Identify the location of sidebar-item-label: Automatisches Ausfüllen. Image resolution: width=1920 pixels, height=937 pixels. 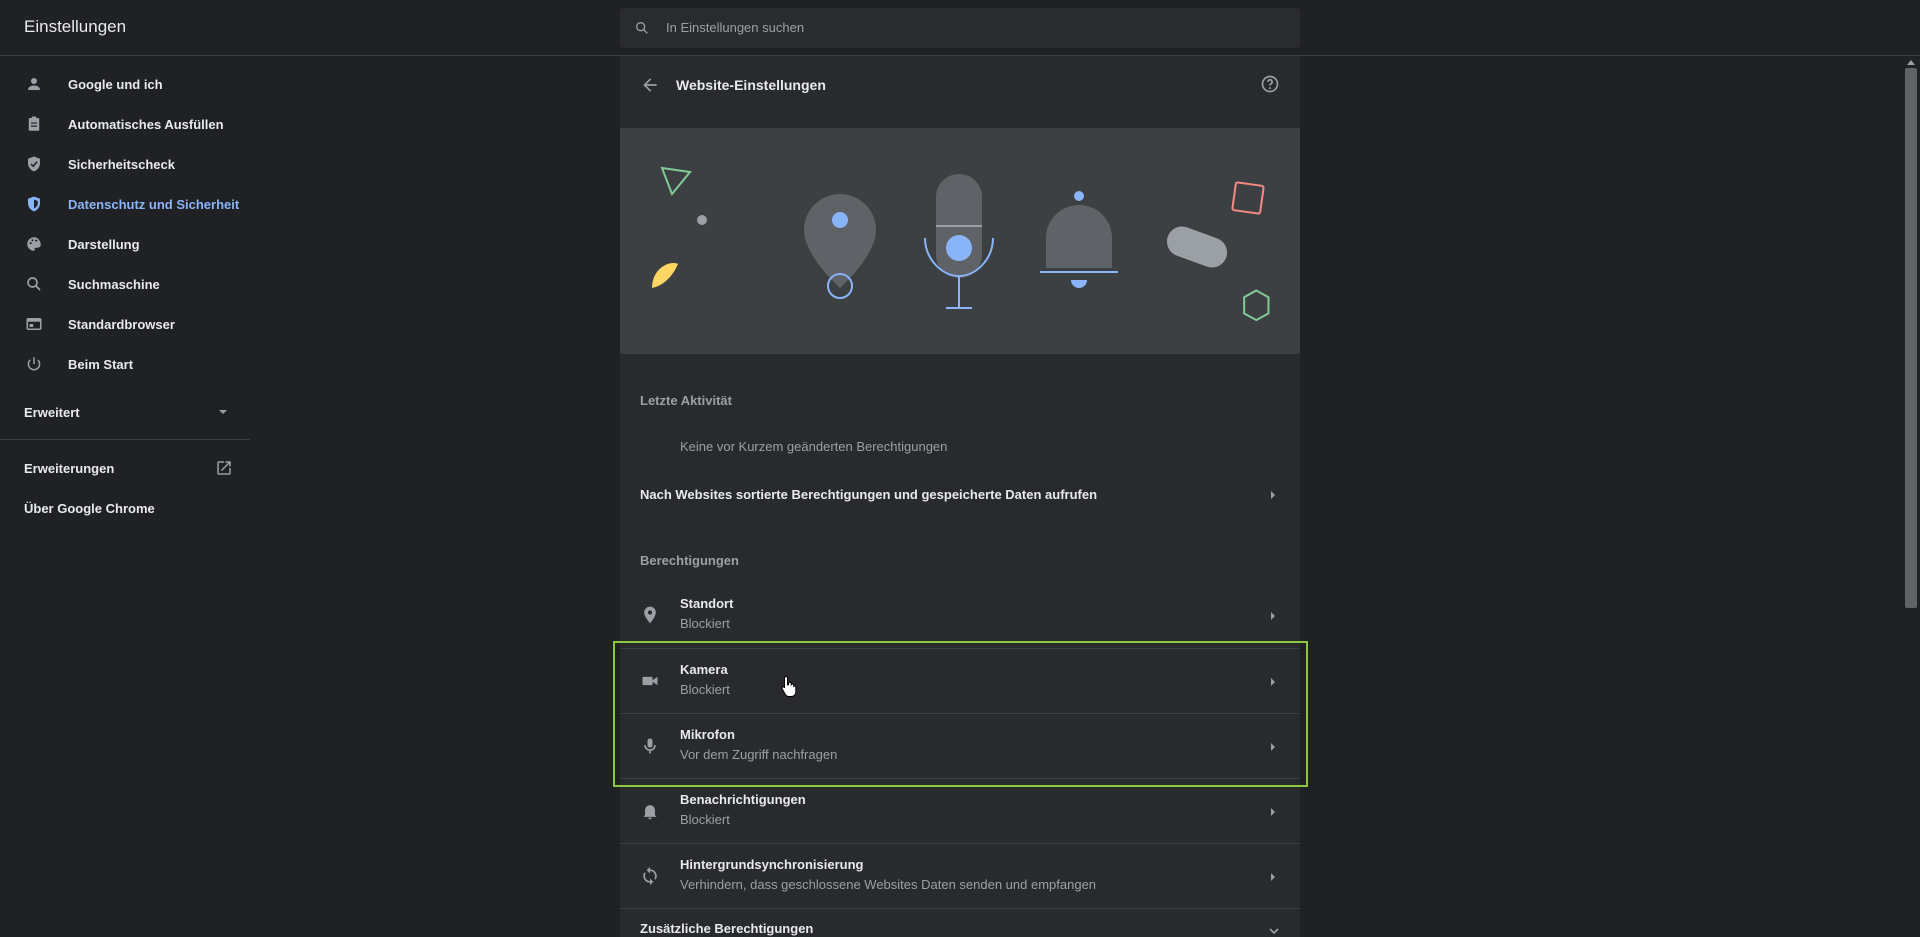
(146, 124).